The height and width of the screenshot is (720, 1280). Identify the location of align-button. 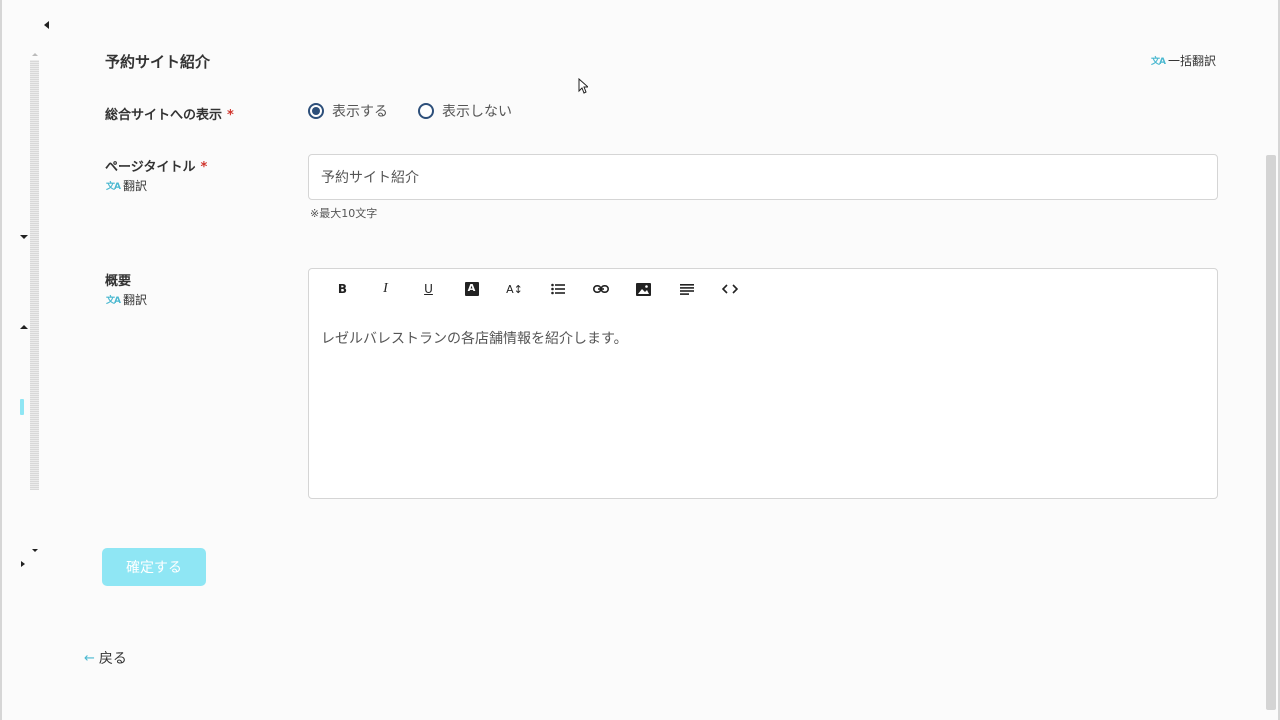
(686, 289).